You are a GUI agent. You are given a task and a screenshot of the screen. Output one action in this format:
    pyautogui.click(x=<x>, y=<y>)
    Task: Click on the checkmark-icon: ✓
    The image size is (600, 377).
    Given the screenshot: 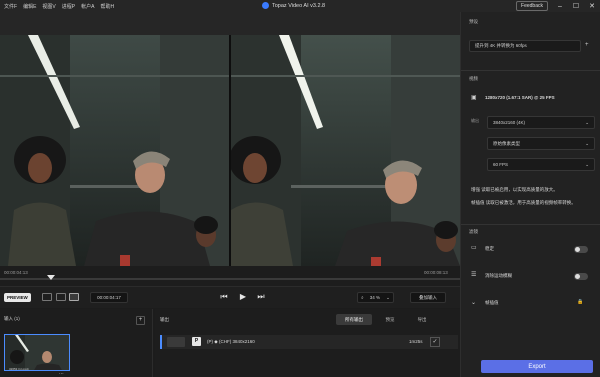 What is the action you would take?
    pyautogui.click(x=435, y=342)
    